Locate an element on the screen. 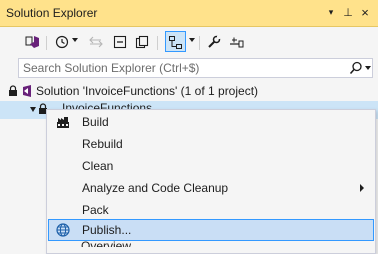  menu-item-analyze-and-code-cleanup: Analyze and Code Cleanup is located at coordinates (211, 188).